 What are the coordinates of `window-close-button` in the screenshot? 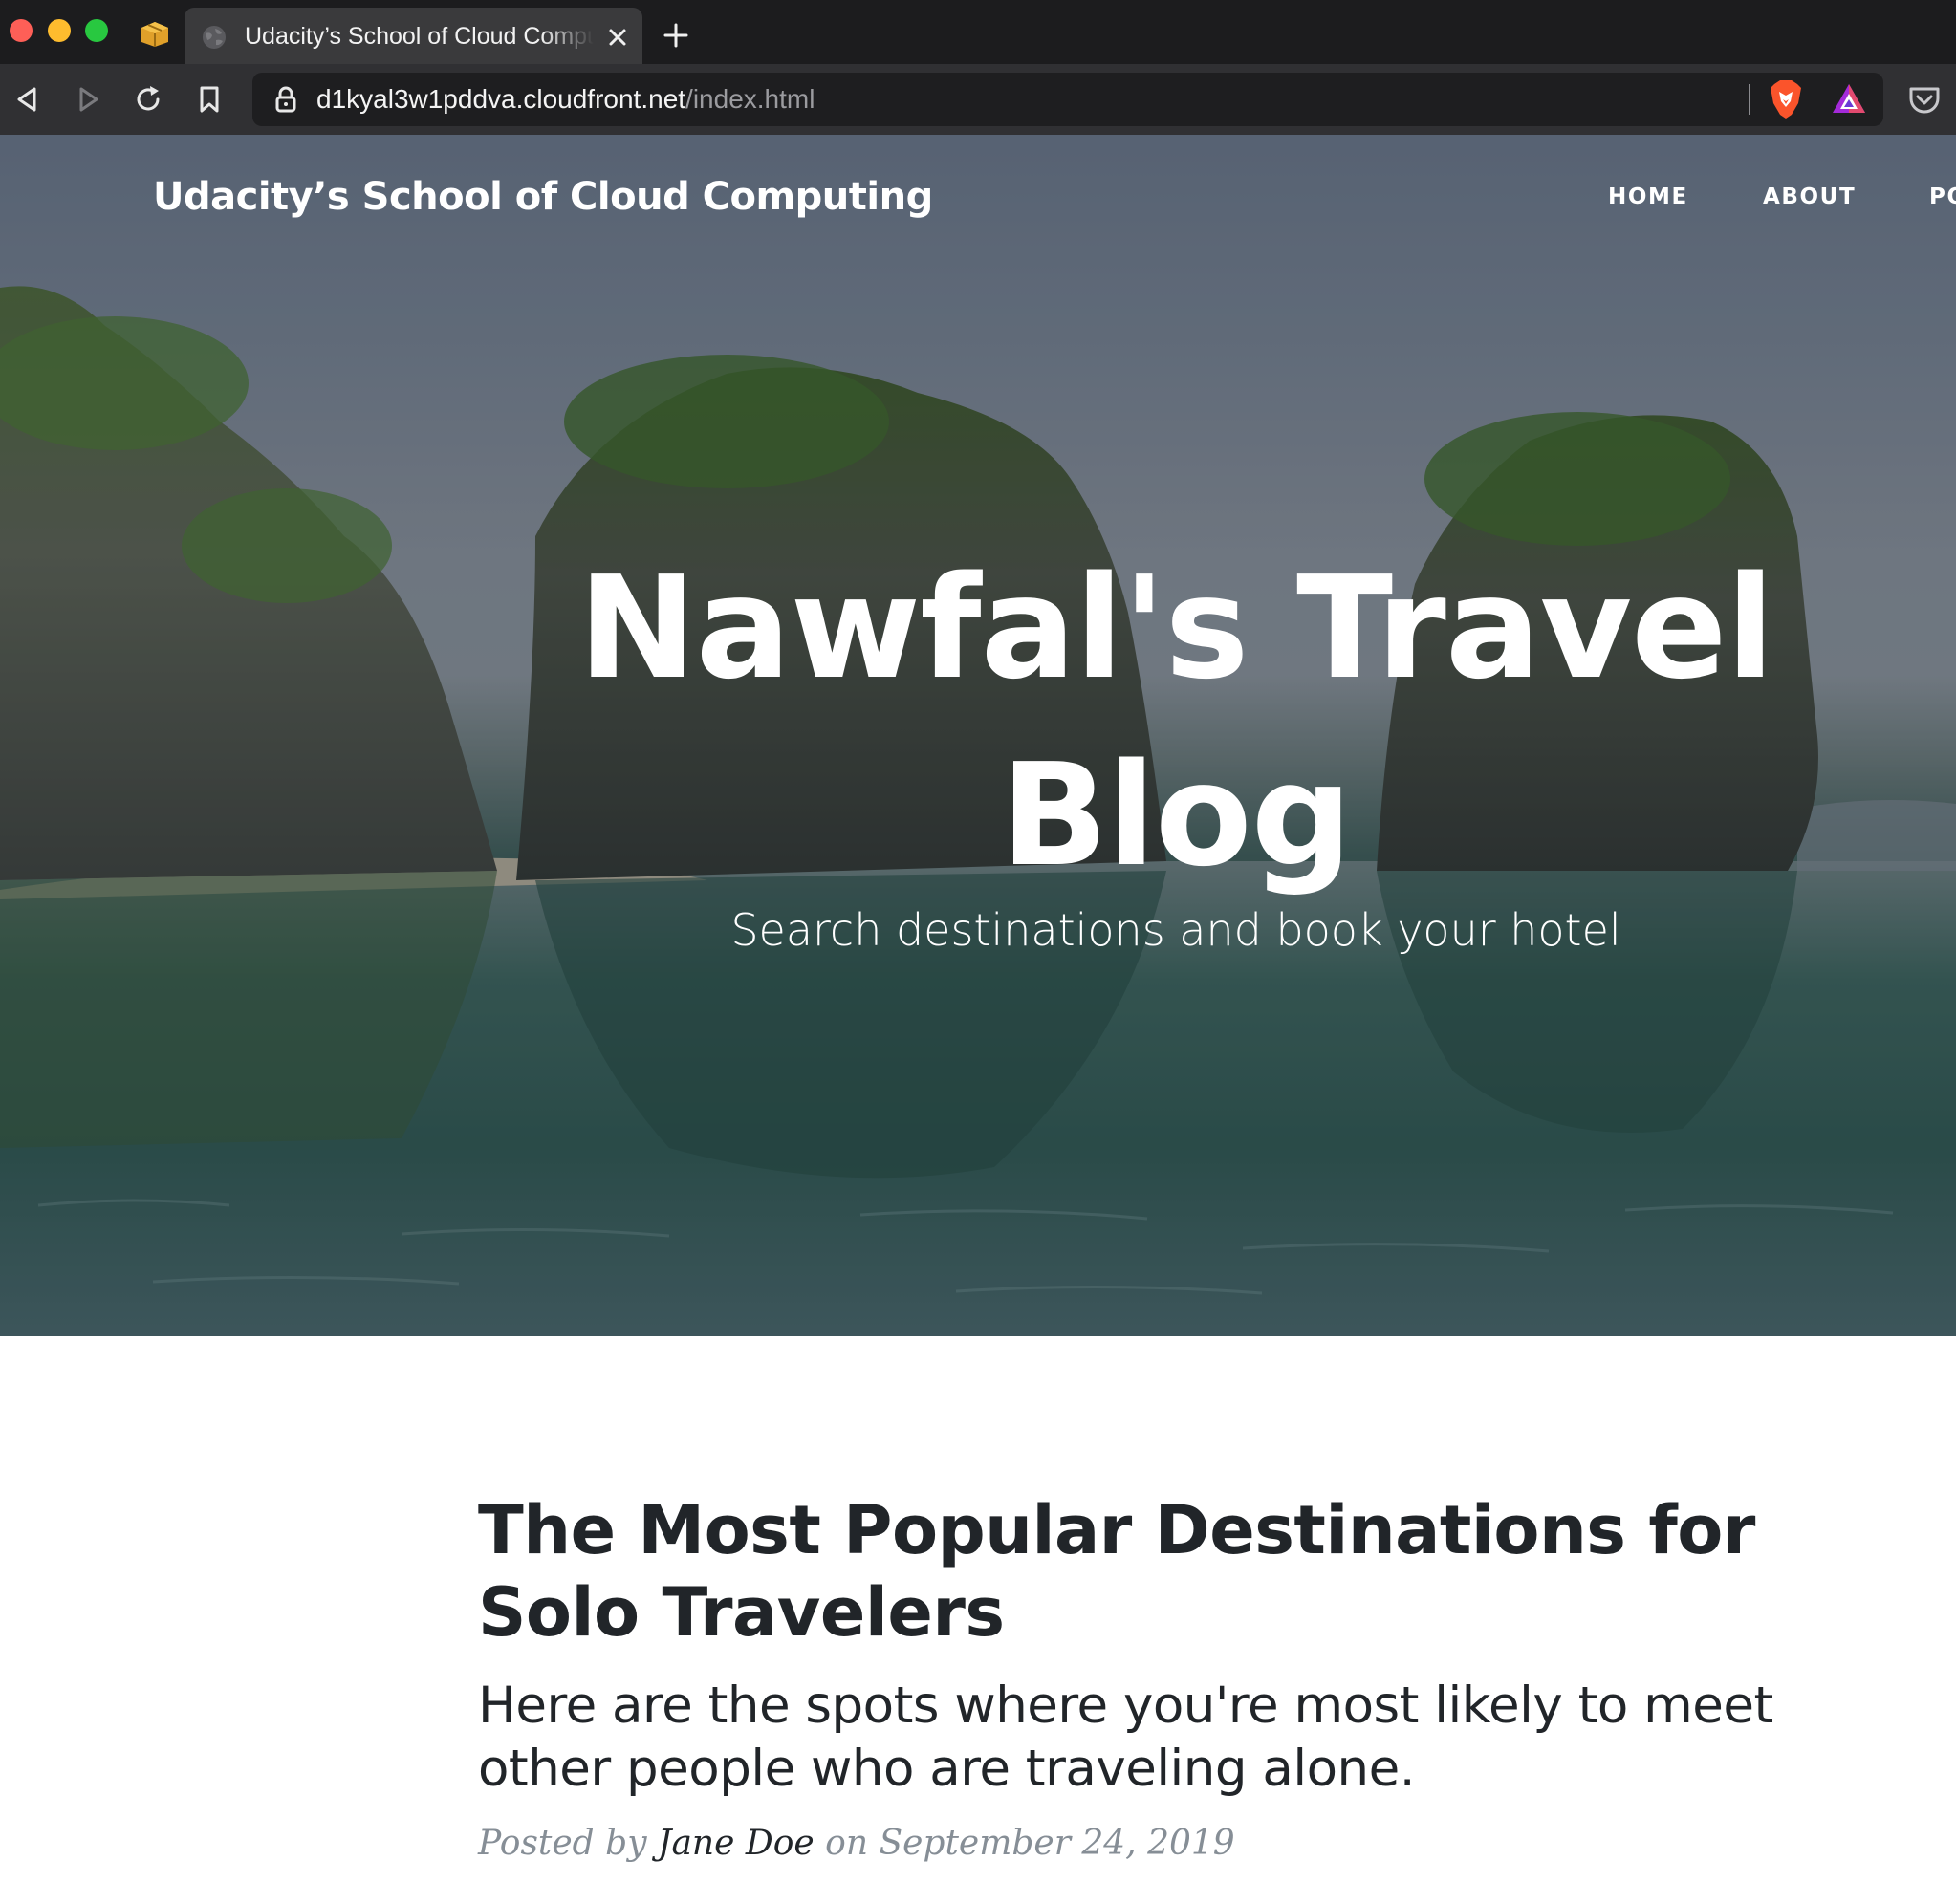 It's located at (21, 31).